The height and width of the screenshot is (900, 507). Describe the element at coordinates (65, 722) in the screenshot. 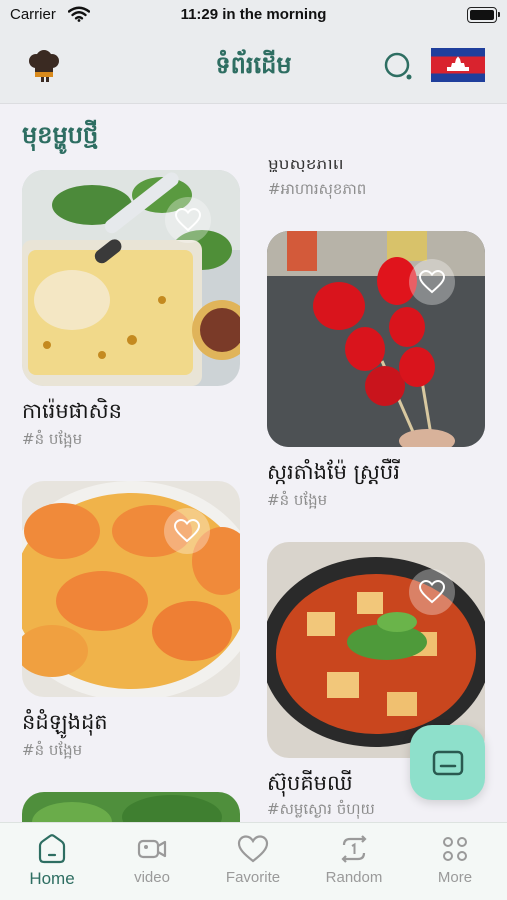

I see `recipe-title: នំដំឡូងដុត` at that location.